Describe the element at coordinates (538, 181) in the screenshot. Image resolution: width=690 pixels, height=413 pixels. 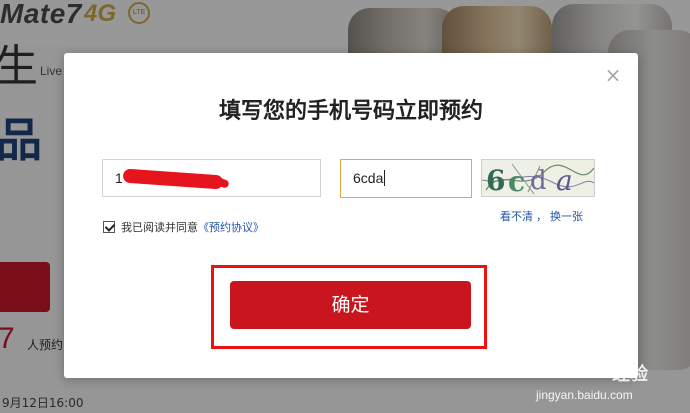
I see `captcha-char-3: d` at that location.